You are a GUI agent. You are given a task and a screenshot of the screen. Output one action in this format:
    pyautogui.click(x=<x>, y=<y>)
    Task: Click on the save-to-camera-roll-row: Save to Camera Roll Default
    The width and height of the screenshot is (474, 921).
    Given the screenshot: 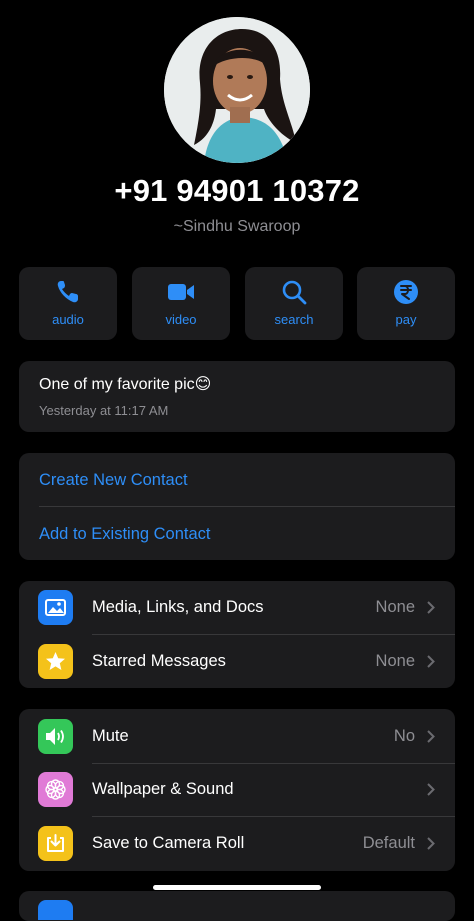 What is the action you would take?
    pyautogui.click(x=237, y=843)
    